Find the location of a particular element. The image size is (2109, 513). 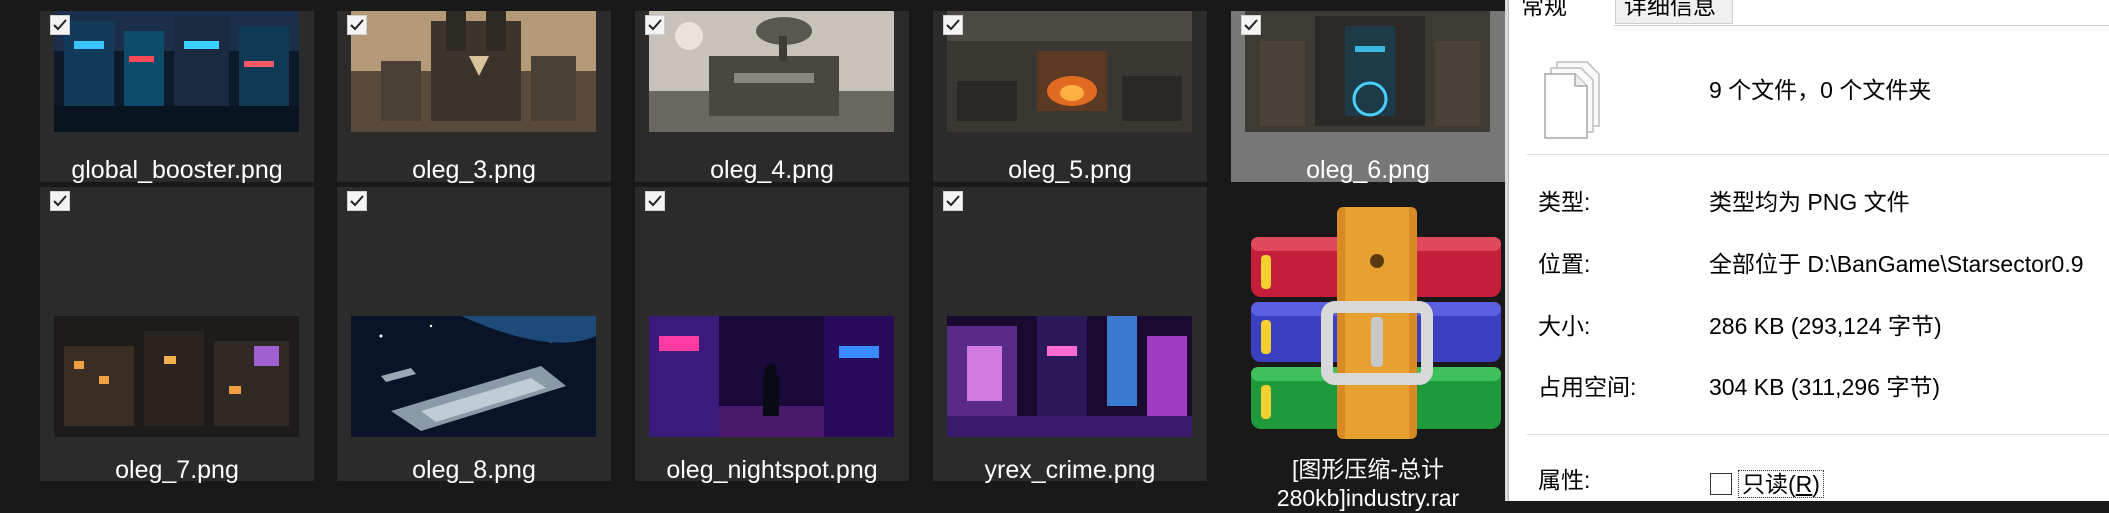

readonly-checkbox is located at coordinates (1721, 484).